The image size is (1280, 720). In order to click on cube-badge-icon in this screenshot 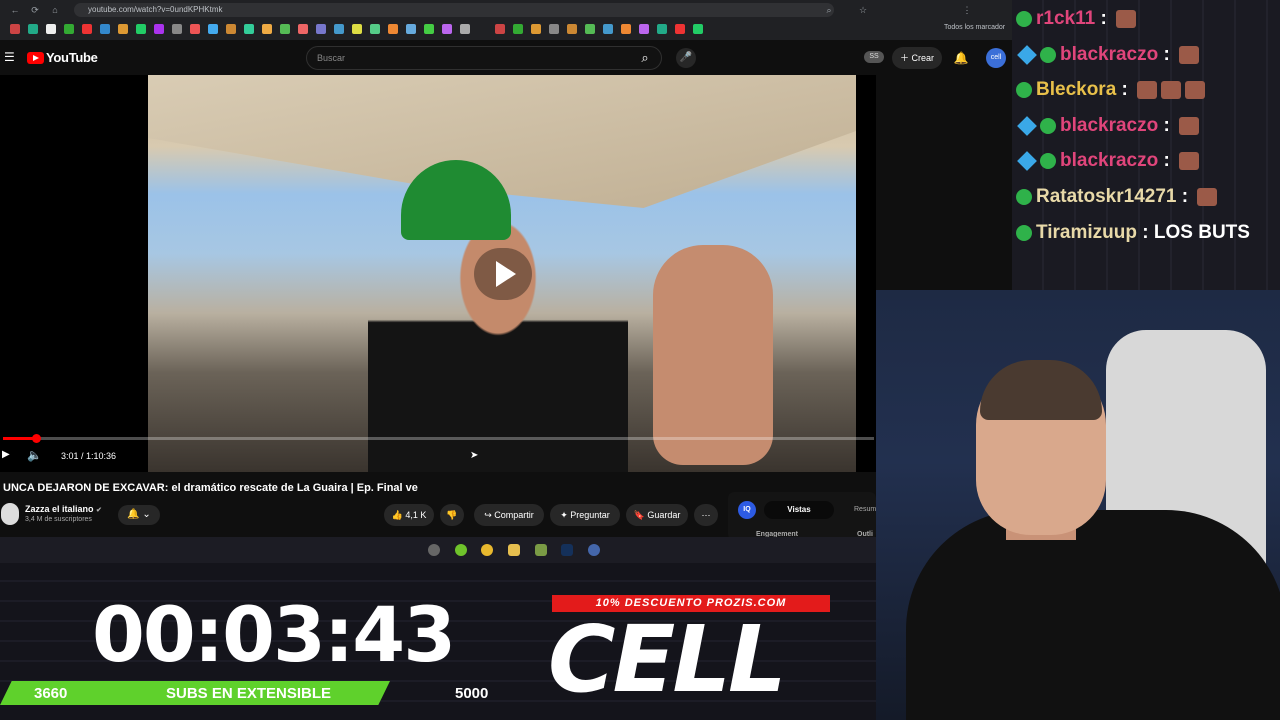, I will do `click(1027, 54)`.